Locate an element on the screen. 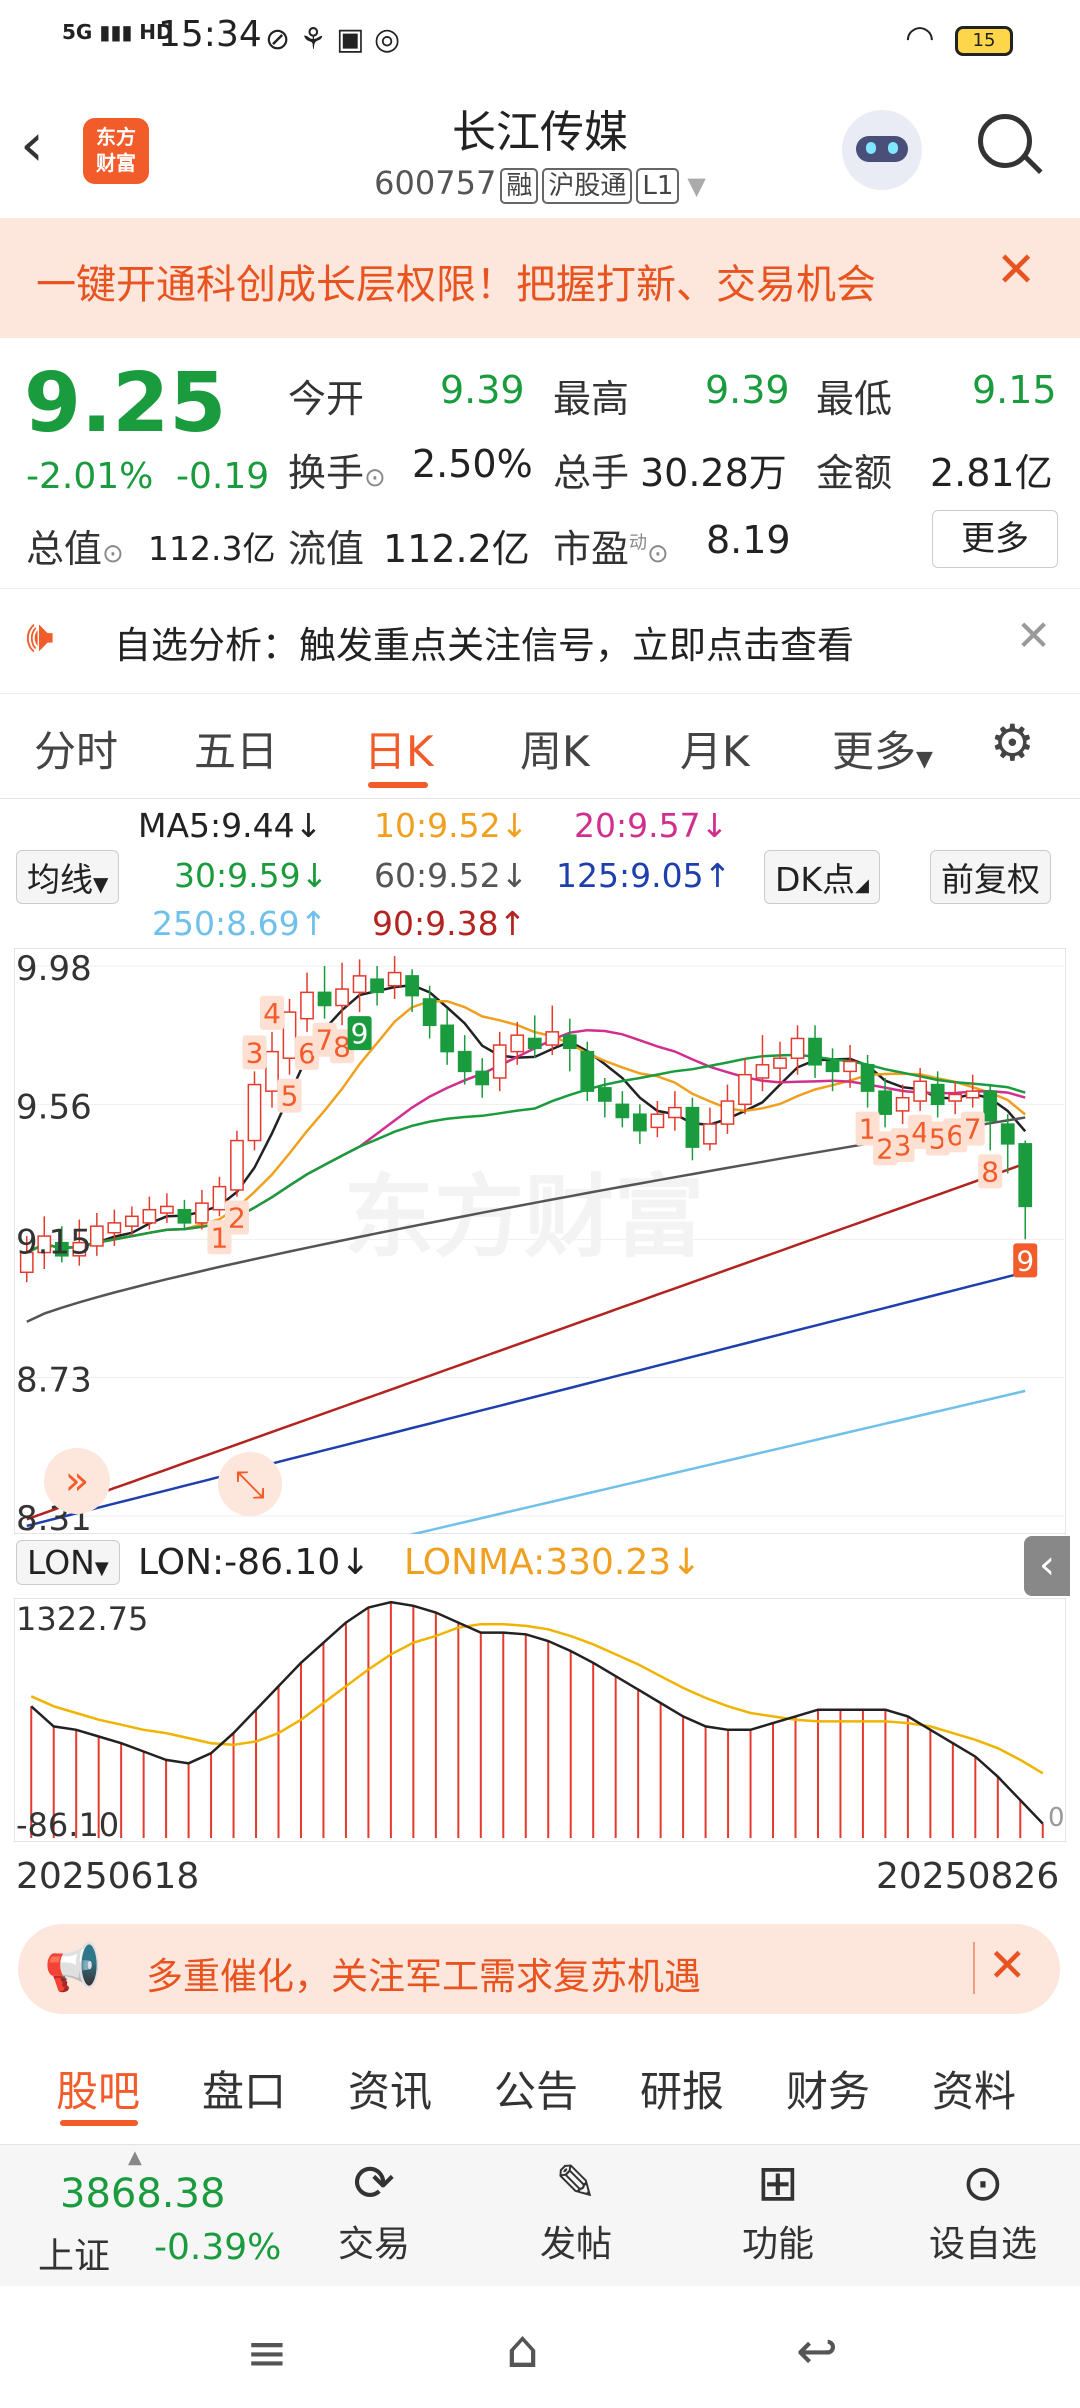  y-tick-label: 9.56 is located at coordinates (54, 1107).